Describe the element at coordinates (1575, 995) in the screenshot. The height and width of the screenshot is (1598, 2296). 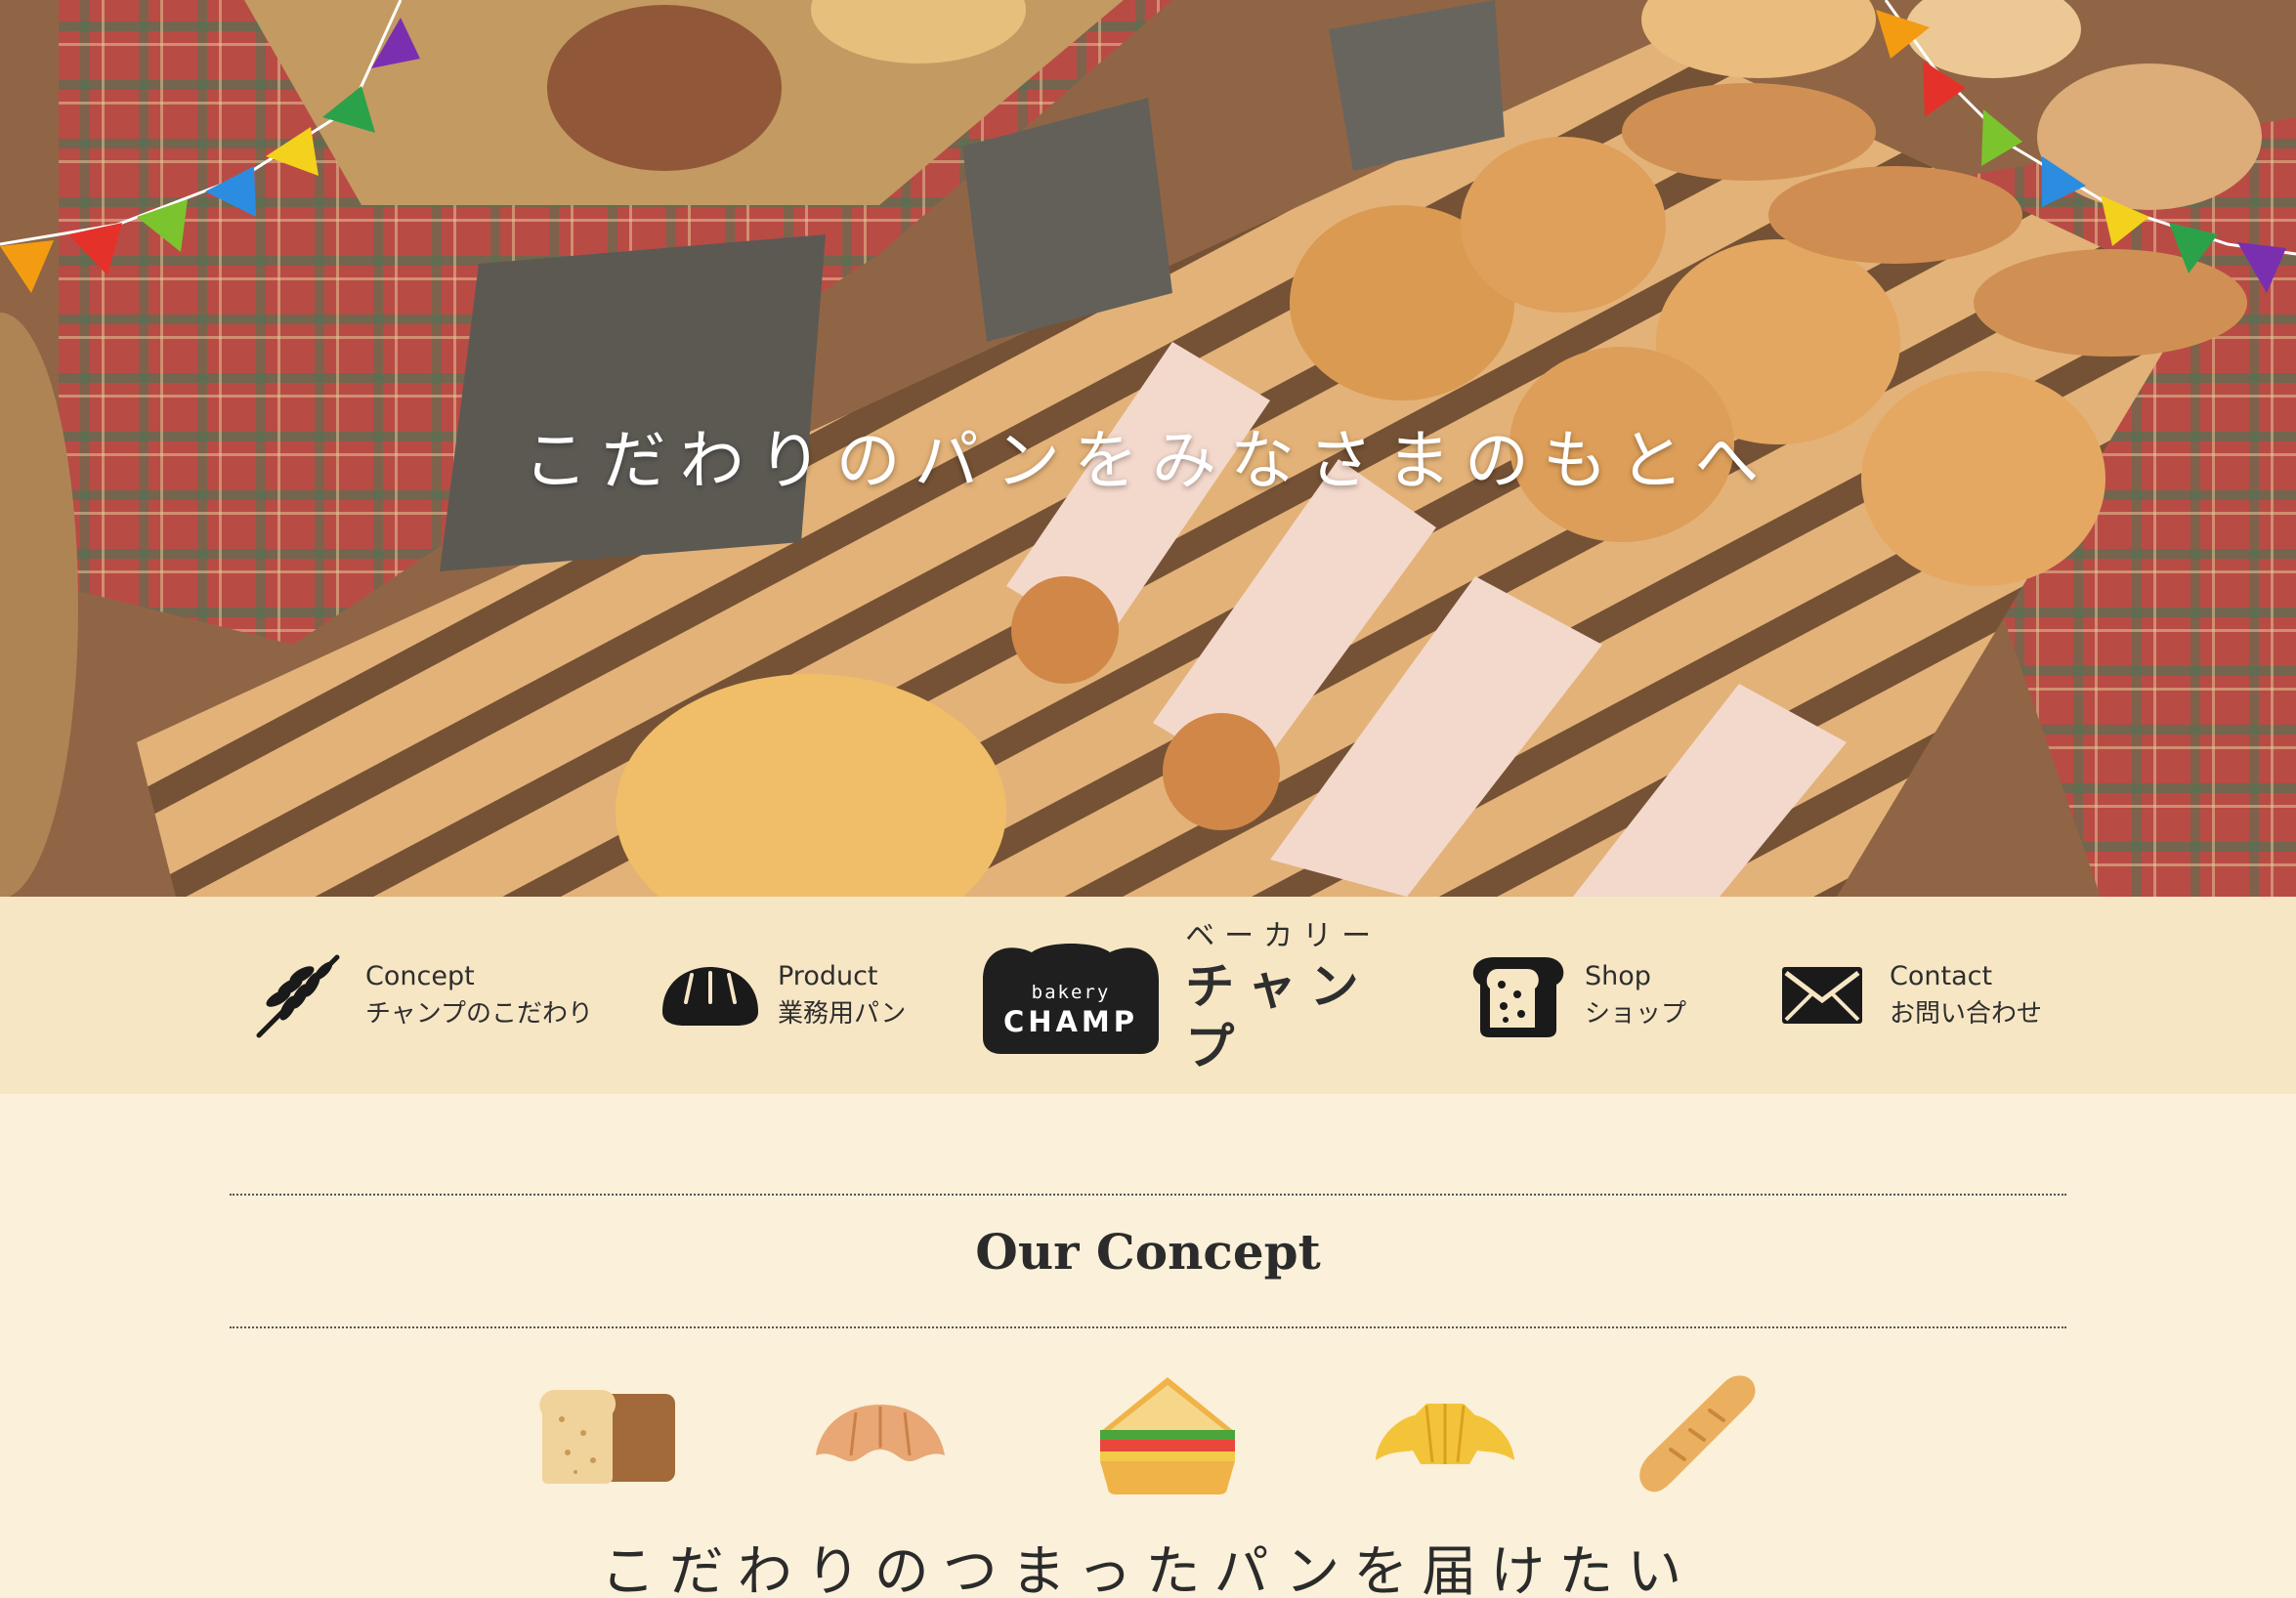
I see `nav-item-shop: Shop ショップ` at that location.